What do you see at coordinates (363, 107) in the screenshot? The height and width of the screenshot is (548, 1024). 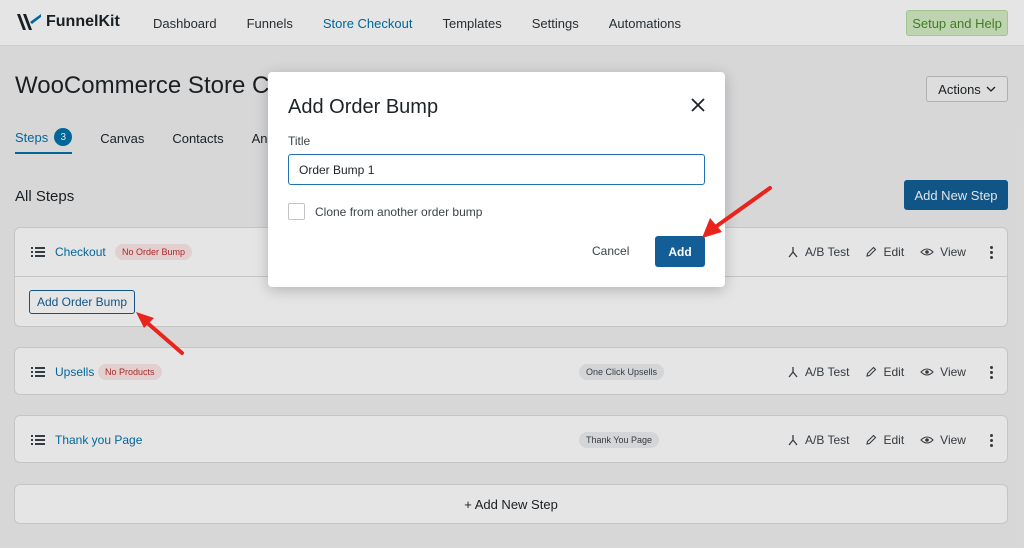 I see `modal-title: Add Order Bump` at bounding box center [363, 107].